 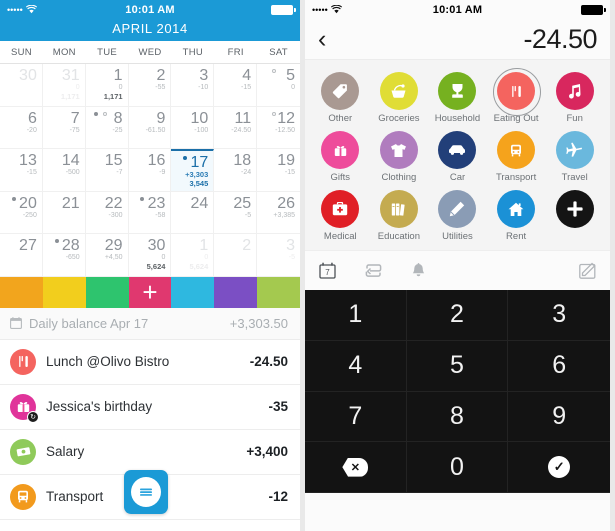 I want to click on firstaid-icon, so click(x=340, y=209).